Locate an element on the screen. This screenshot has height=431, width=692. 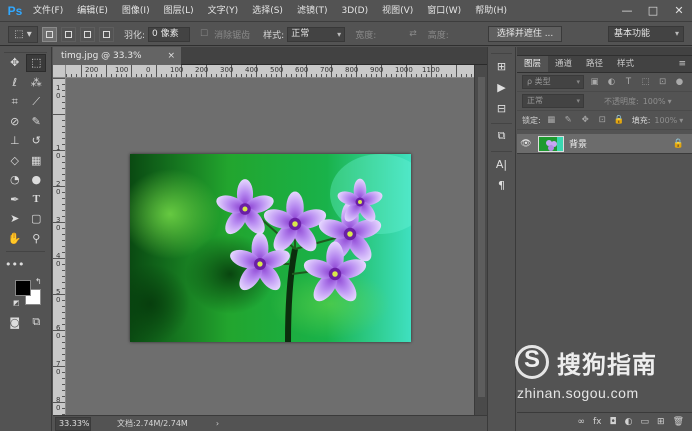
adjustment-layer-icon: ◐ is located at coordinates (629, 422).